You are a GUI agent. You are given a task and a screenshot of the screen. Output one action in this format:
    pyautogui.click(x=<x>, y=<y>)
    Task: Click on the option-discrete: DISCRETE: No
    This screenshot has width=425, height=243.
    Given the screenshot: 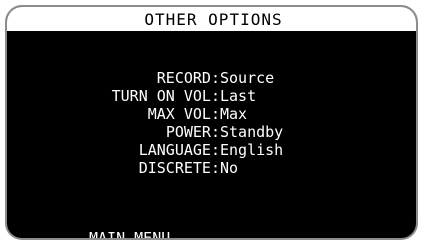 What is the action you would take?
    pyautogui.click(x=211, y=168)
    